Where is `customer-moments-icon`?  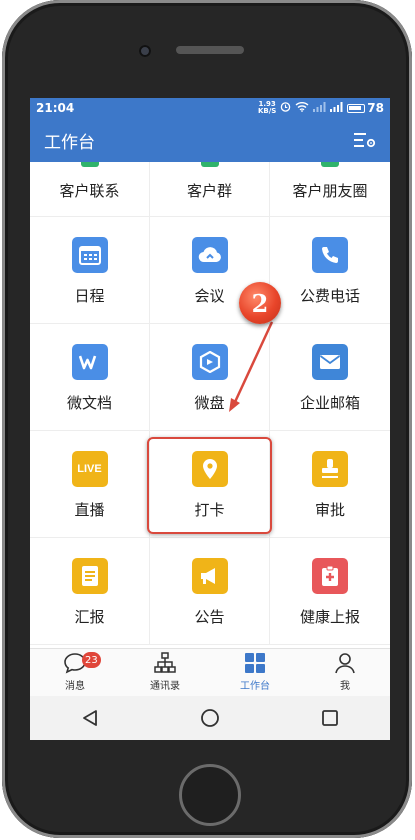
customer-moments-icon is located at coordinates (330, 164).